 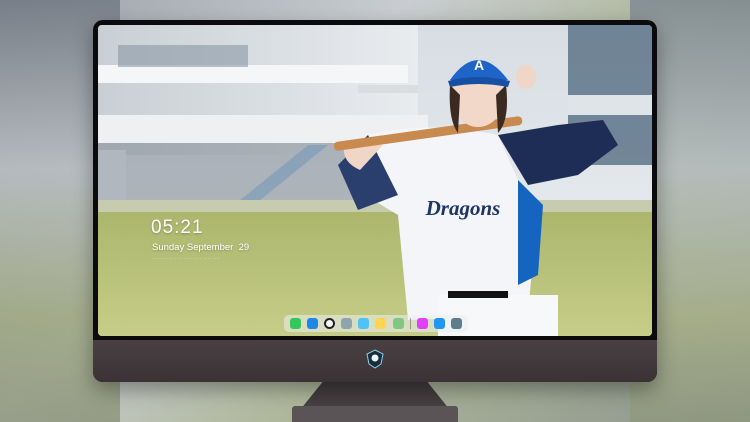 What do you see at coordinates (422, 323) in the screenshot?
I see `music-icon` at bounding box center [422, 323].